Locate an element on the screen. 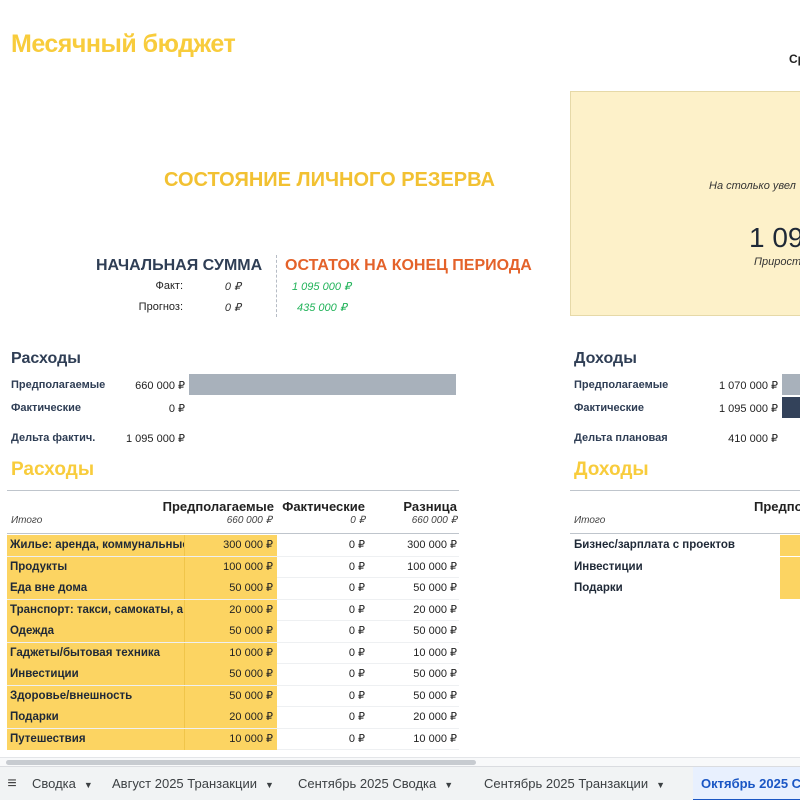 This screenshot has height=800, width=800. category-cell: Еда вне дома is located at coordinates (96, 588).